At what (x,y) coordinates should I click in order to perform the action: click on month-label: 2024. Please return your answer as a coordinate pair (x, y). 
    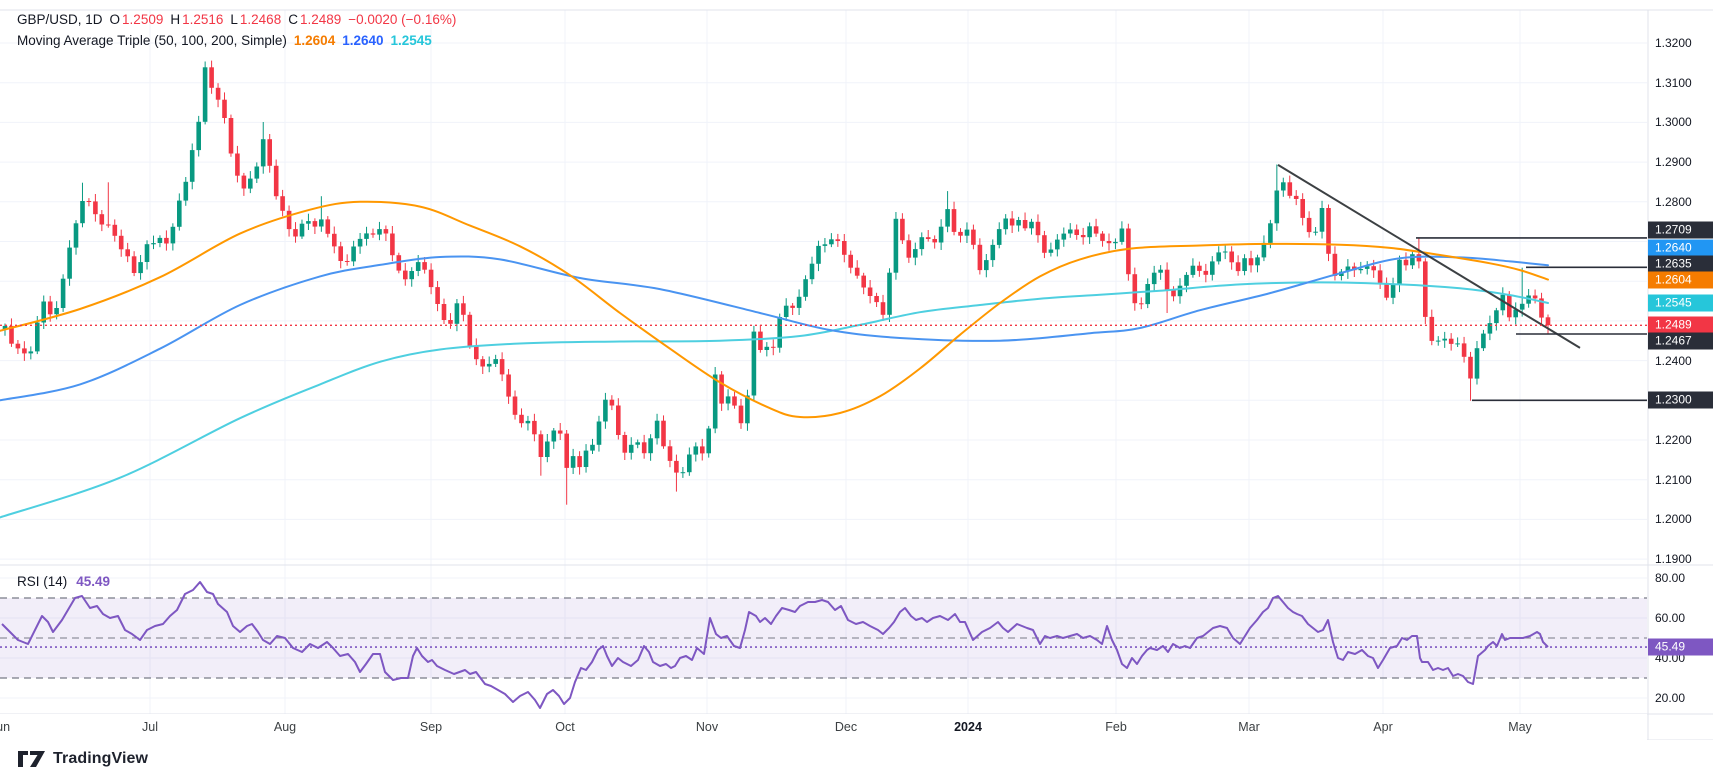
    Looking at the image, I should click on (968, 727).